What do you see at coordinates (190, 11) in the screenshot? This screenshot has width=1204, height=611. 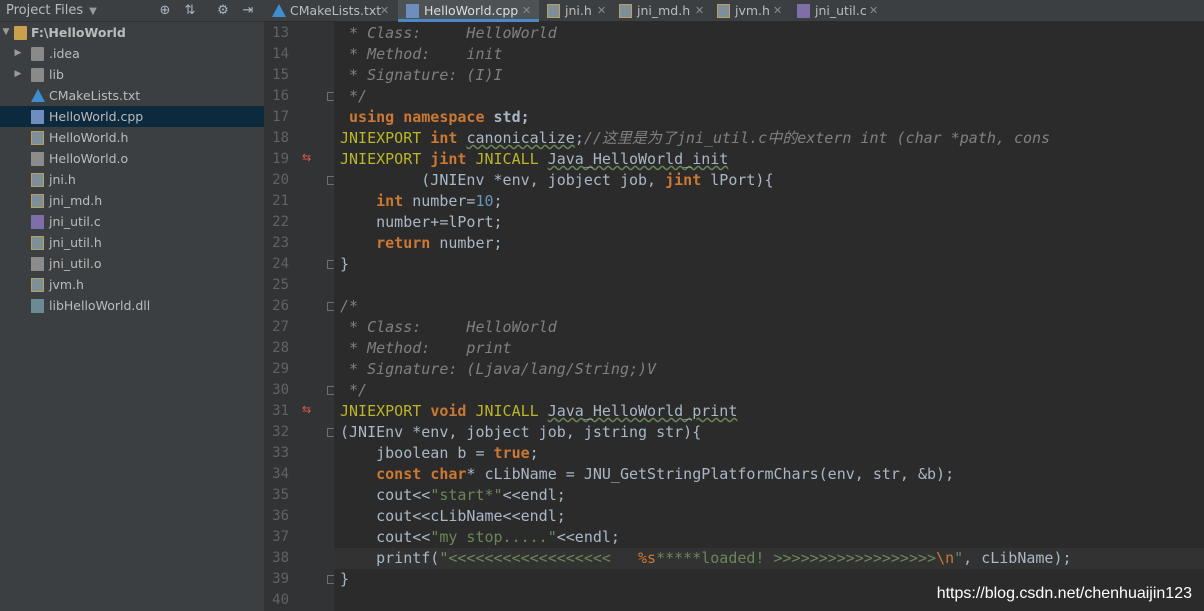 I see `collapse-icon: ⇅` at bounding box center [190, 11].